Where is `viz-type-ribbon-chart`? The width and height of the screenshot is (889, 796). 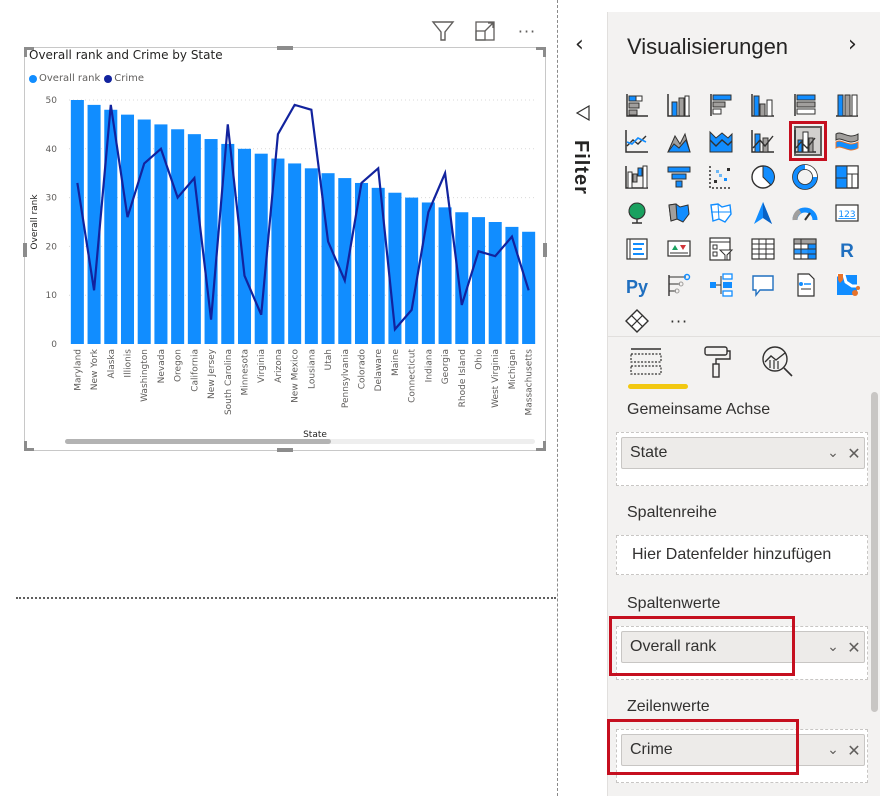 viz-type-ribbon-chart is located at coordinates (847, 141).